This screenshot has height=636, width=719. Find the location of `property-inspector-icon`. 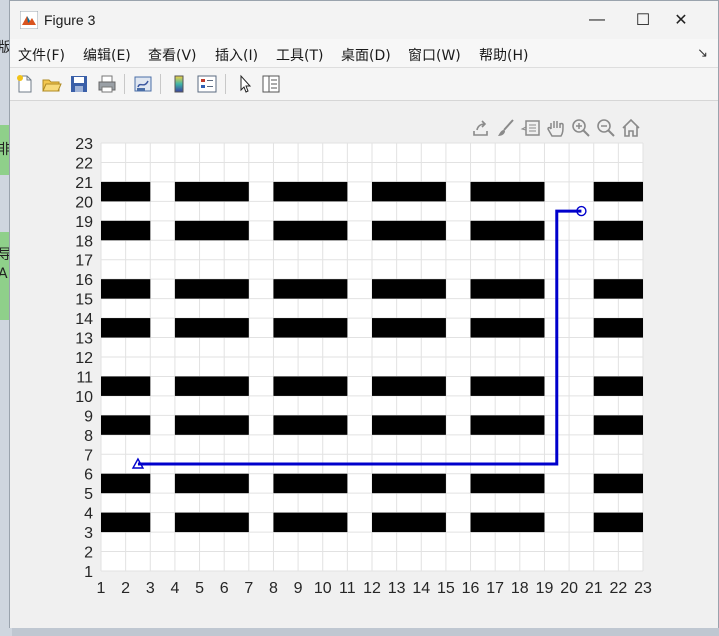

property-inspector-icon is located at coordinates (271, 84).